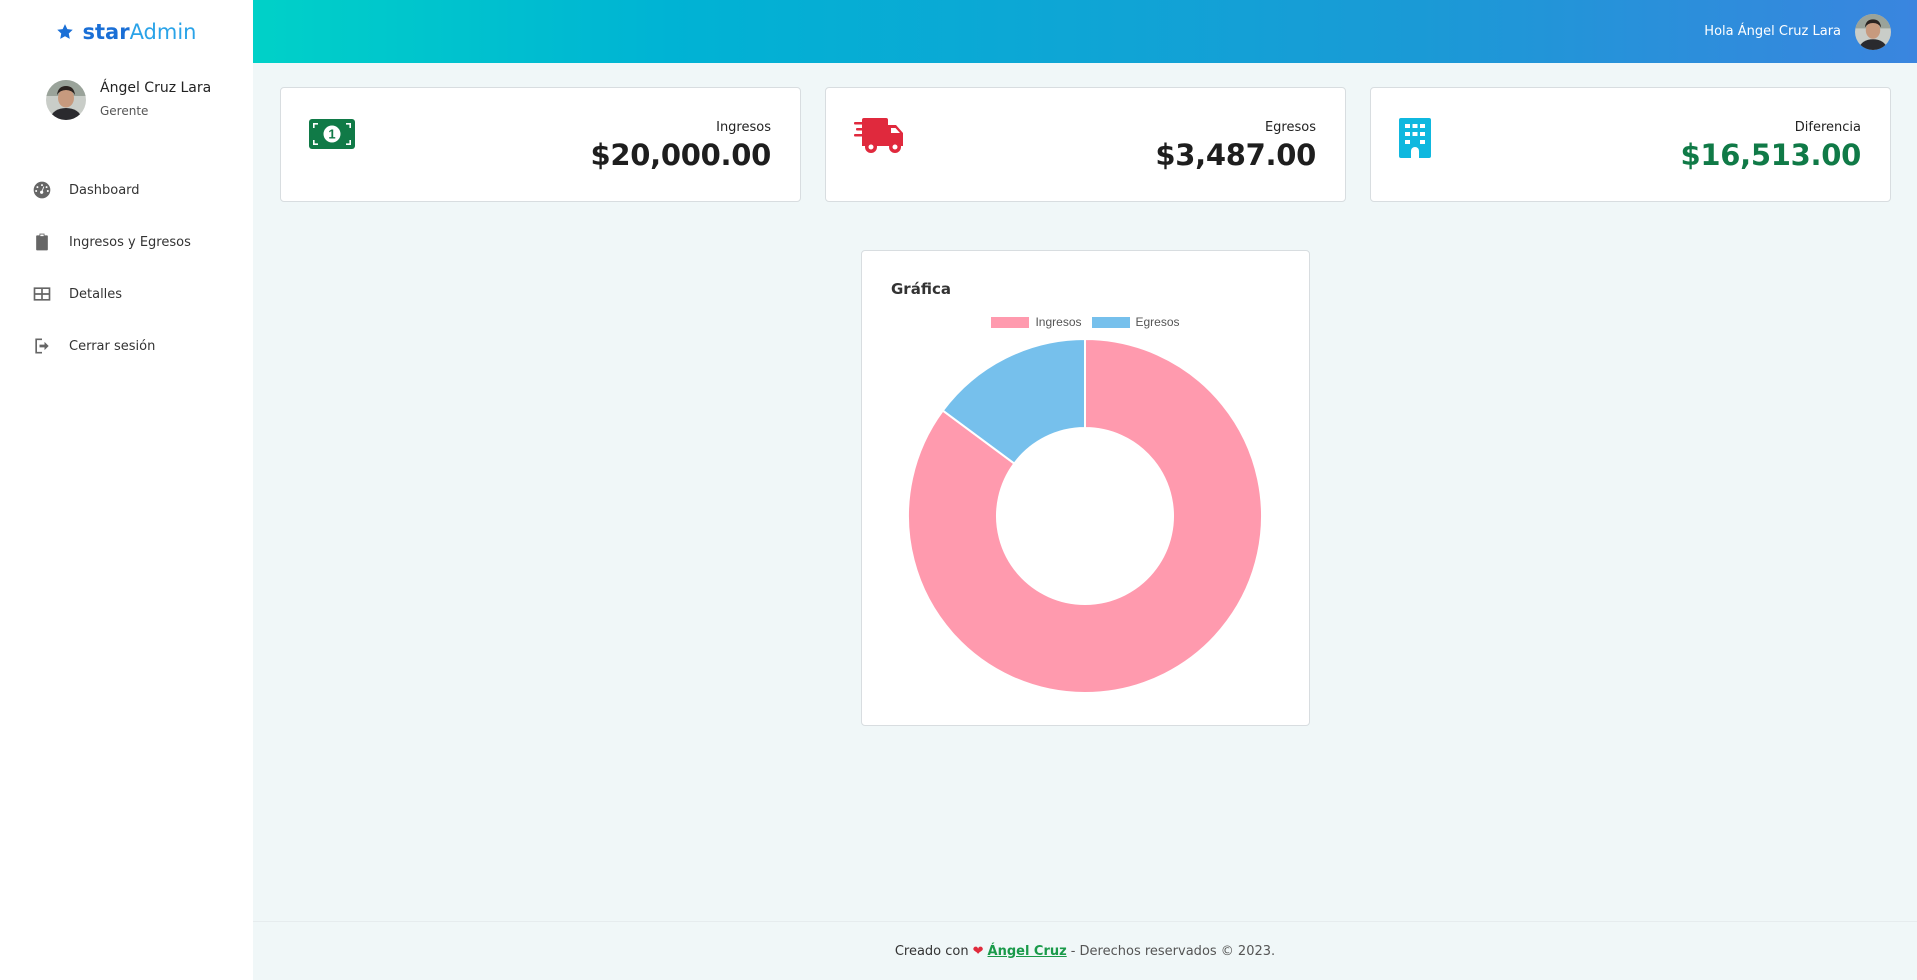  Describe the element at coordinates (1173, 951) in the screenshot. I see `footer-copyright: - Derechos reservados © 2023.` at that location.